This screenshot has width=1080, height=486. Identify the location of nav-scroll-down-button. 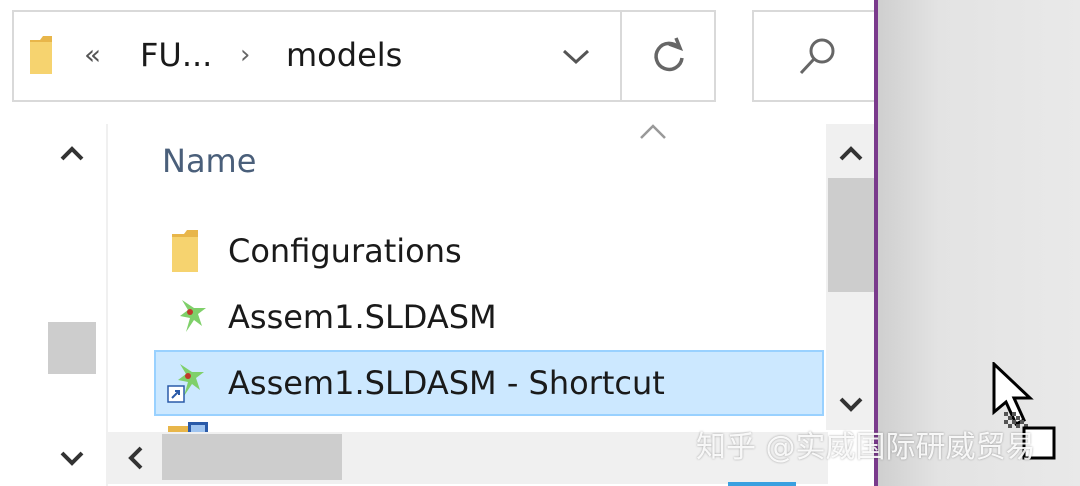
(72, 458).